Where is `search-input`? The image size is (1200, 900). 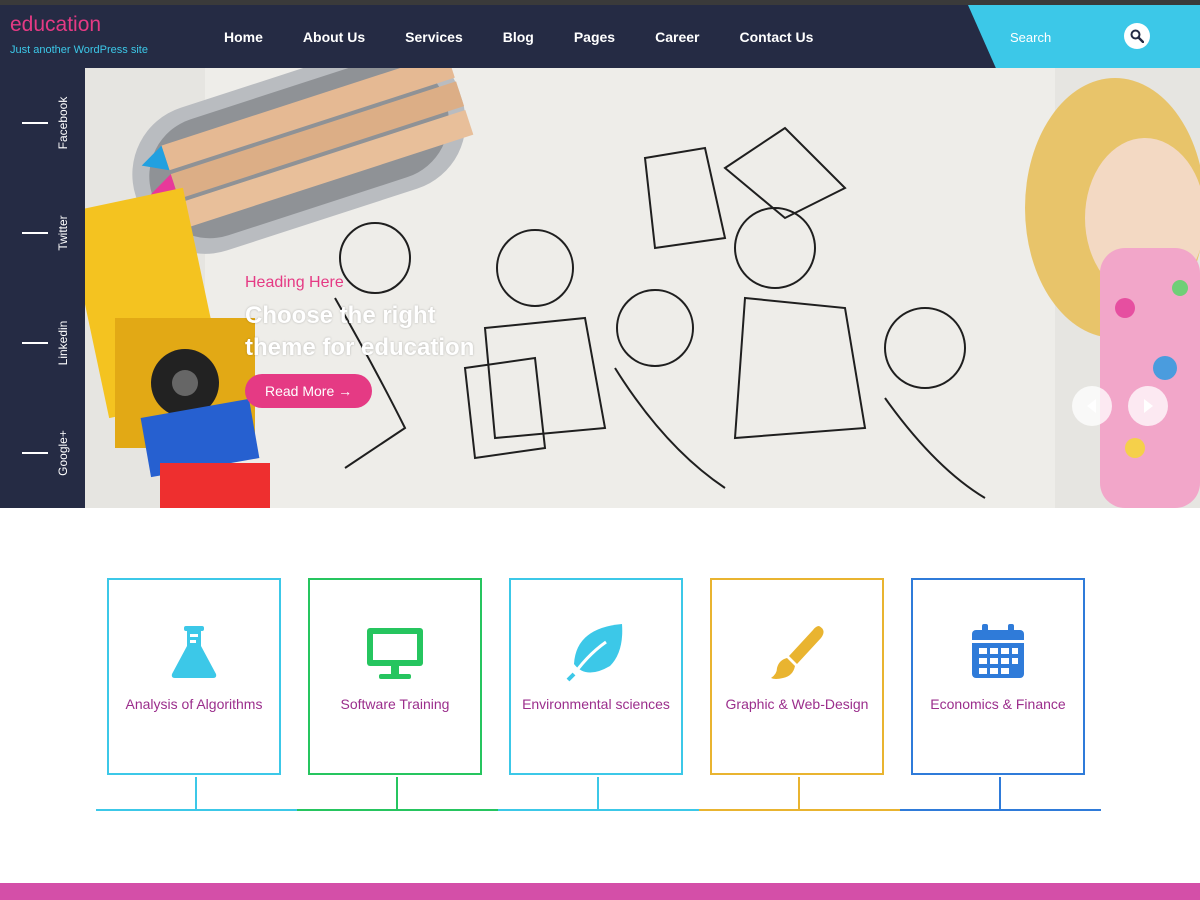 search-input is located at coordinates (1075, 37).